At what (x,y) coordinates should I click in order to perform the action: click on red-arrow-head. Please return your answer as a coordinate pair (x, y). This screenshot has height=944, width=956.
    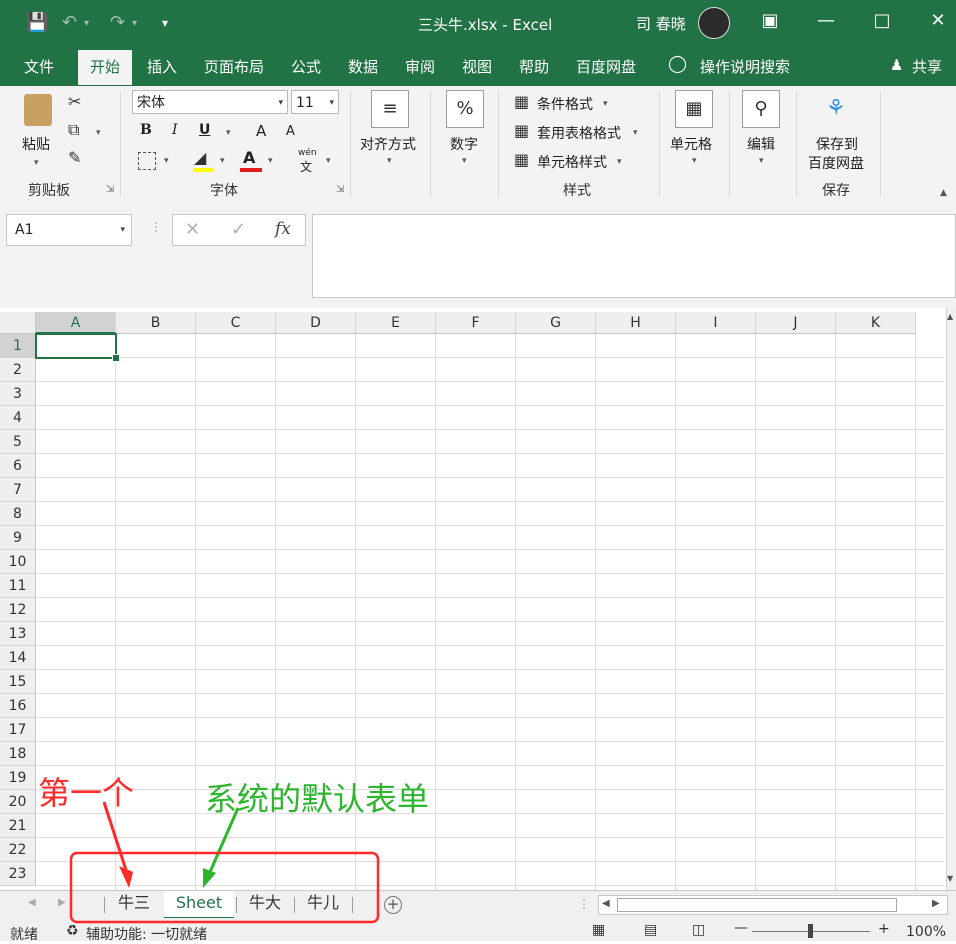
    Looking at the image, I should click on (126, 877).